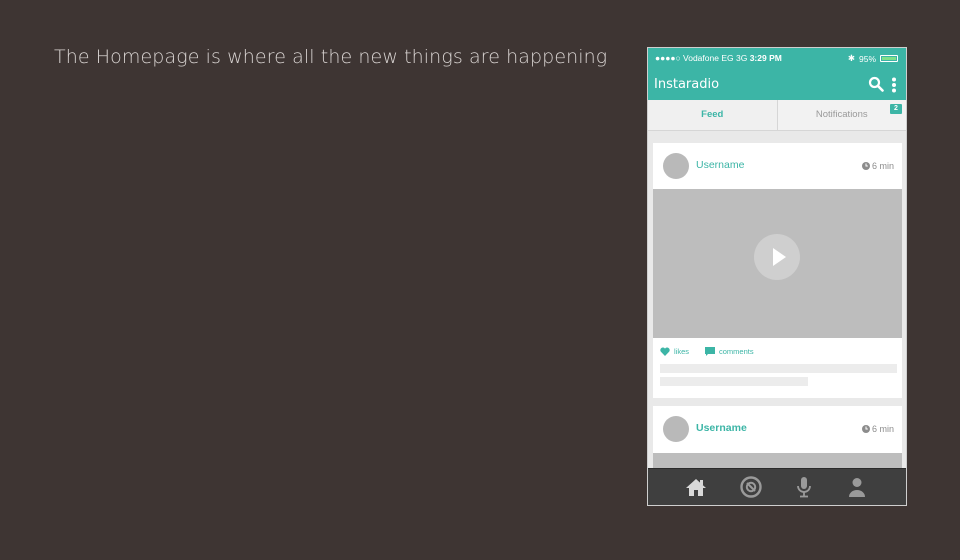 The height and width of the screenshot is (560, 960). I want to click on battery-icon, so click(889, 58).